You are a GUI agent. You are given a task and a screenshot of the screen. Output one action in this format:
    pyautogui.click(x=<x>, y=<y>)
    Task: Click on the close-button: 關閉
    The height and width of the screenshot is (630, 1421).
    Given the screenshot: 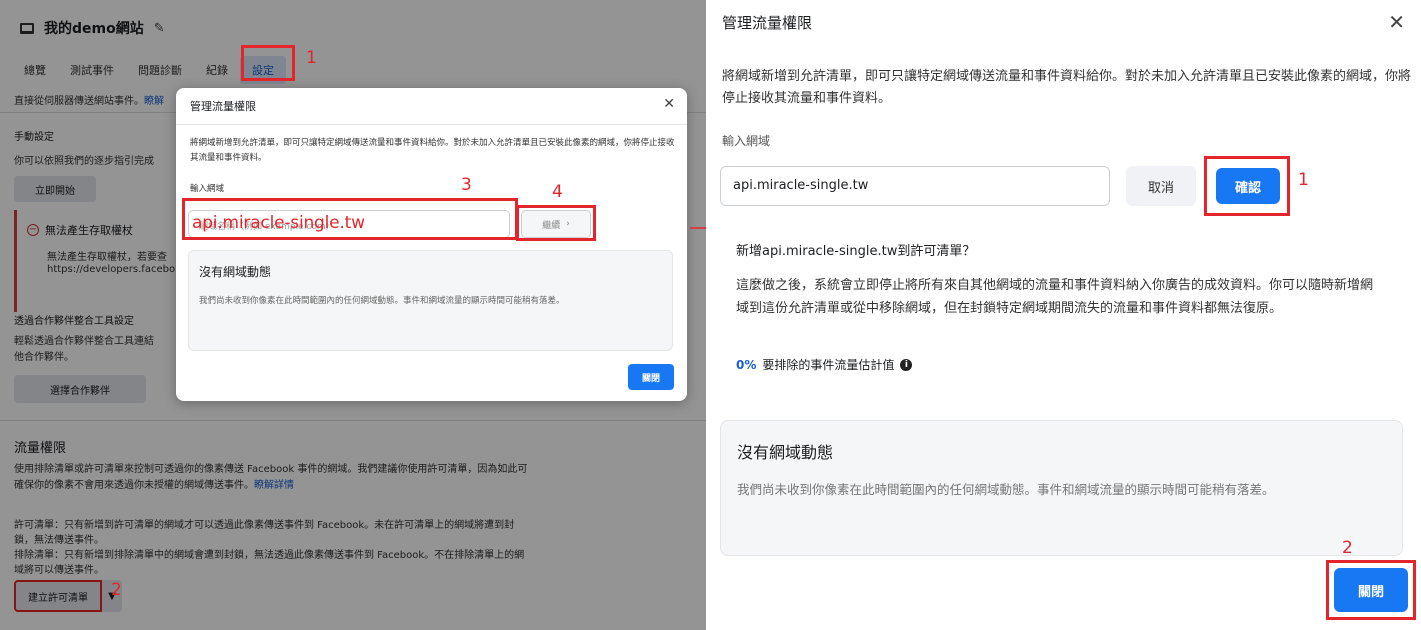 What is the action you would take?
    pyautogui.click(x=651, y=377)
    